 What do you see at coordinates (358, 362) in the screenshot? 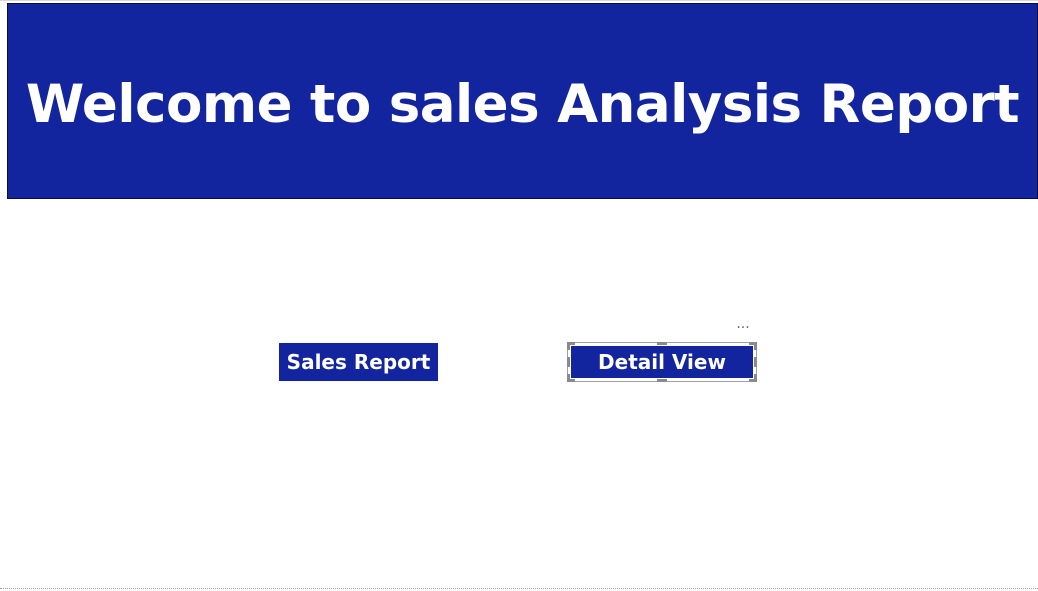
I see `sales-report-button: Sales Report` at bounding box center [358, 362].